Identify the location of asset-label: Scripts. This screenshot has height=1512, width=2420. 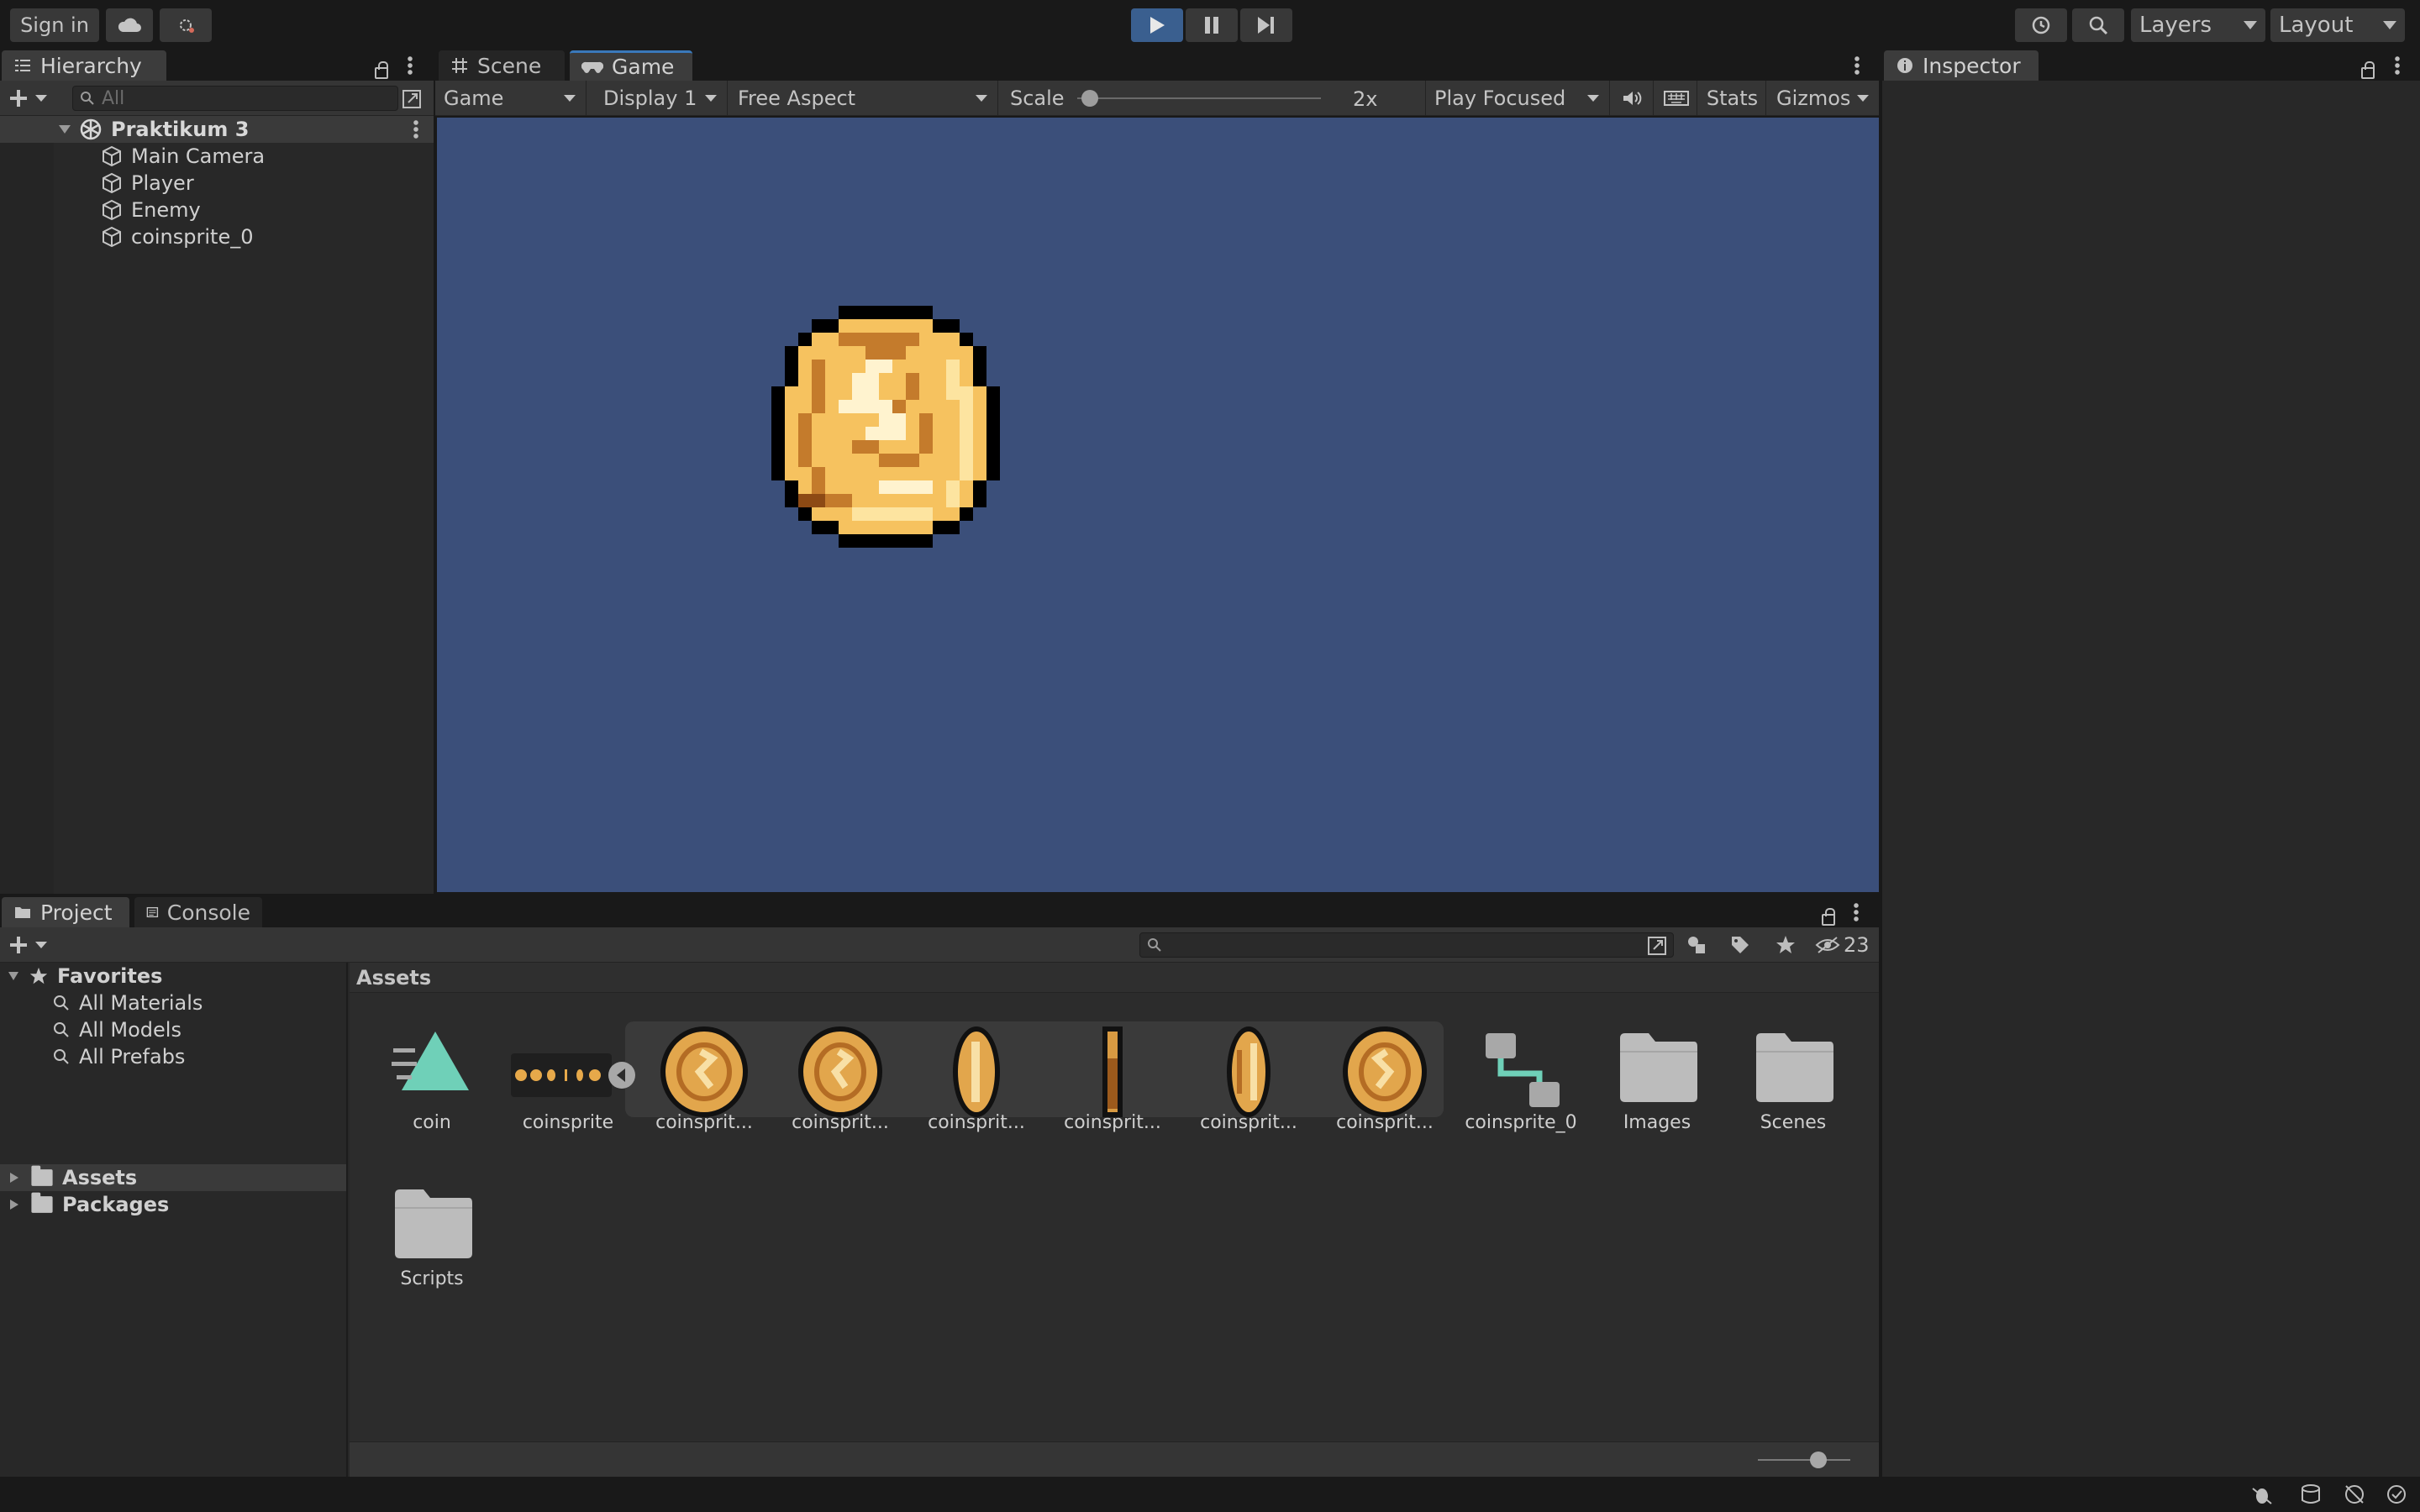
(432, 1278).